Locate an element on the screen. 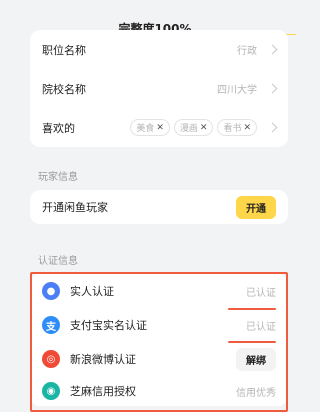 This screenshot has width=320, height=412. tag: 漫画 ✕ is located at coordinates (193, 127).